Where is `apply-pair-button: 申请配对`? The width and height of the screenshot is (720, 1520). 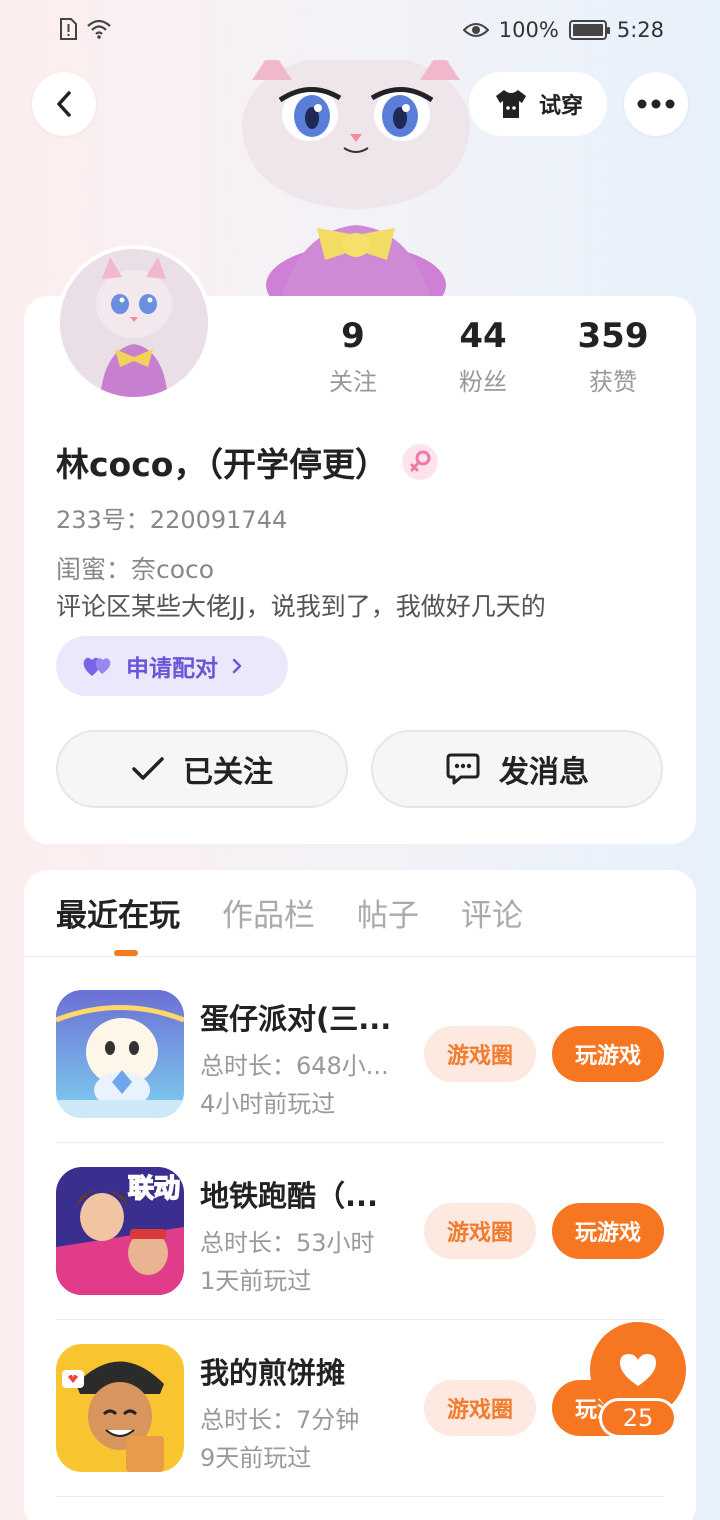
apply-pair-button: 申请配对 is located at coordinates (172, 666).